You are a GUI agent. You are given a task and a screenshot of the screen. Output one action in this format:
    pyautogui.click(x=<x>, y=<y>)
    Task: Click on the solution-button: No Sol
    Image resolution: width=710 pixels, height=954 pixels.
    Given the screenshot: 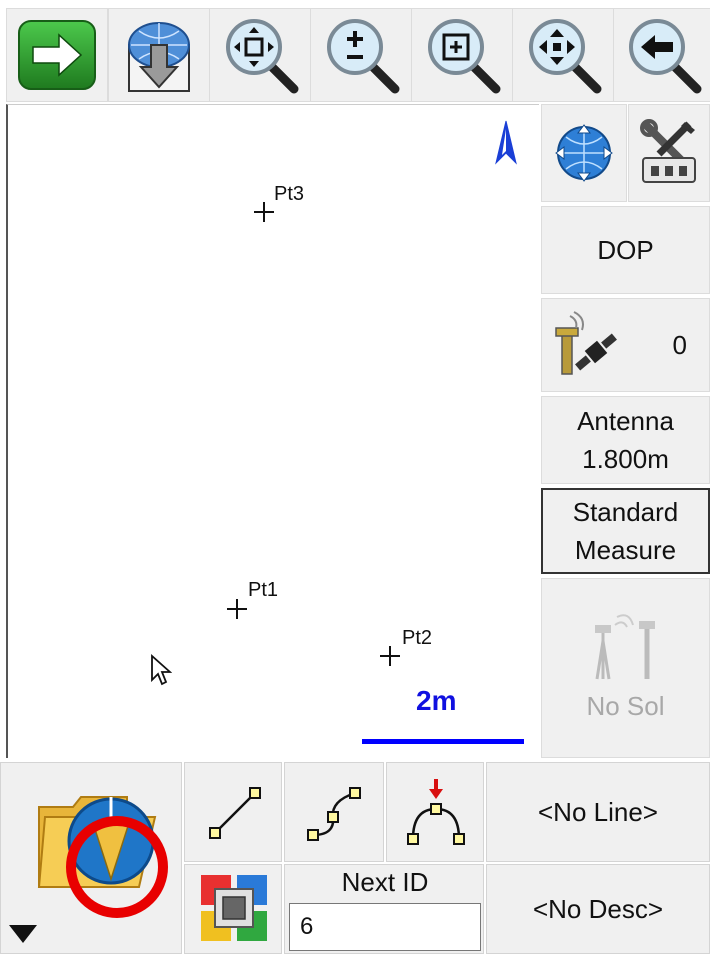 What is the action you would take?
    pyautogui.click(x=625, y=668)
    